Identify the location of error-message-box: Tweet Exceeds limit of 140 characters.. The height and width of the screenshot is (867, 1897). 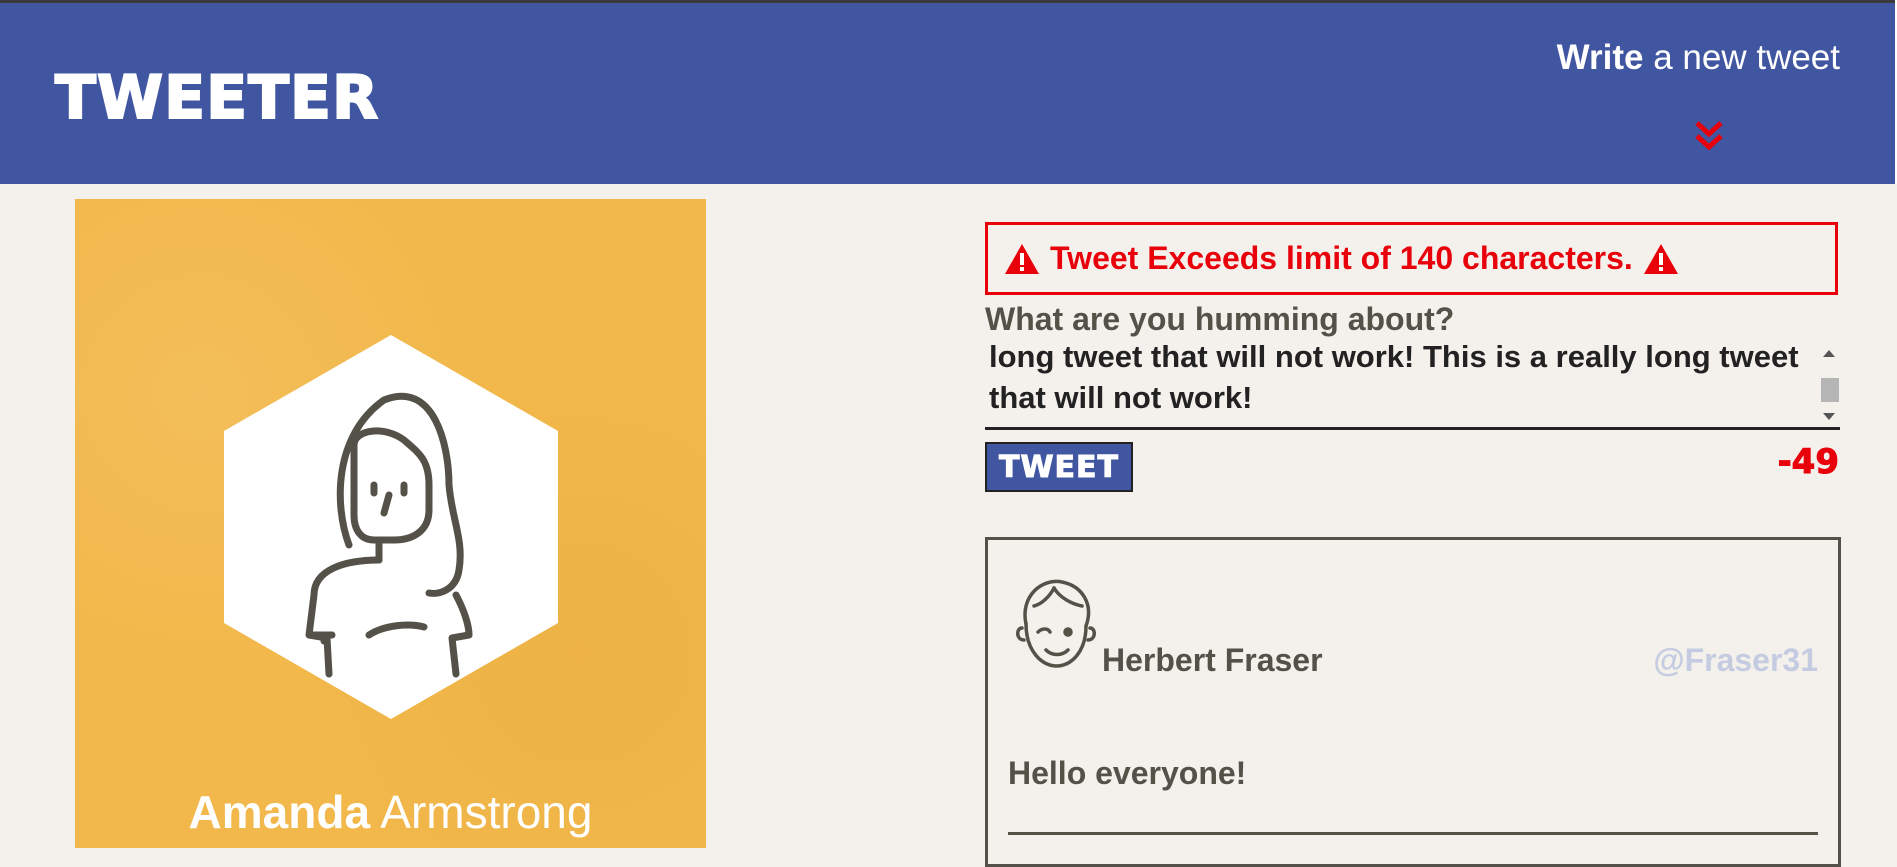
(1411, 258).